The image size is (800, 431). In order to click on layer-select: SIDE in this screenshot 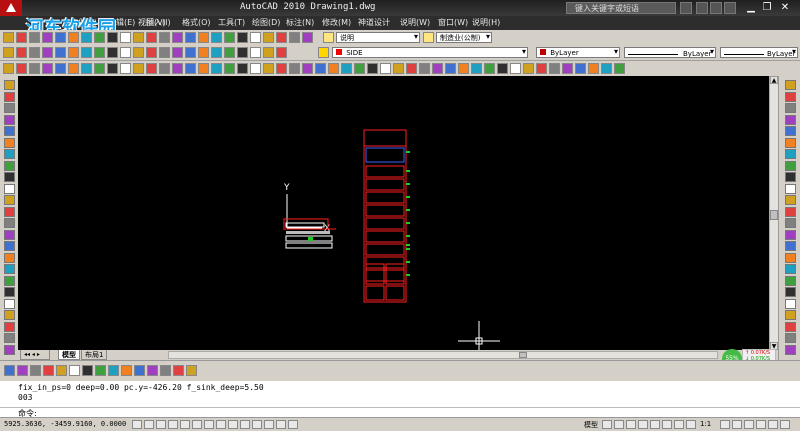, I will do `click(430, 52)`.